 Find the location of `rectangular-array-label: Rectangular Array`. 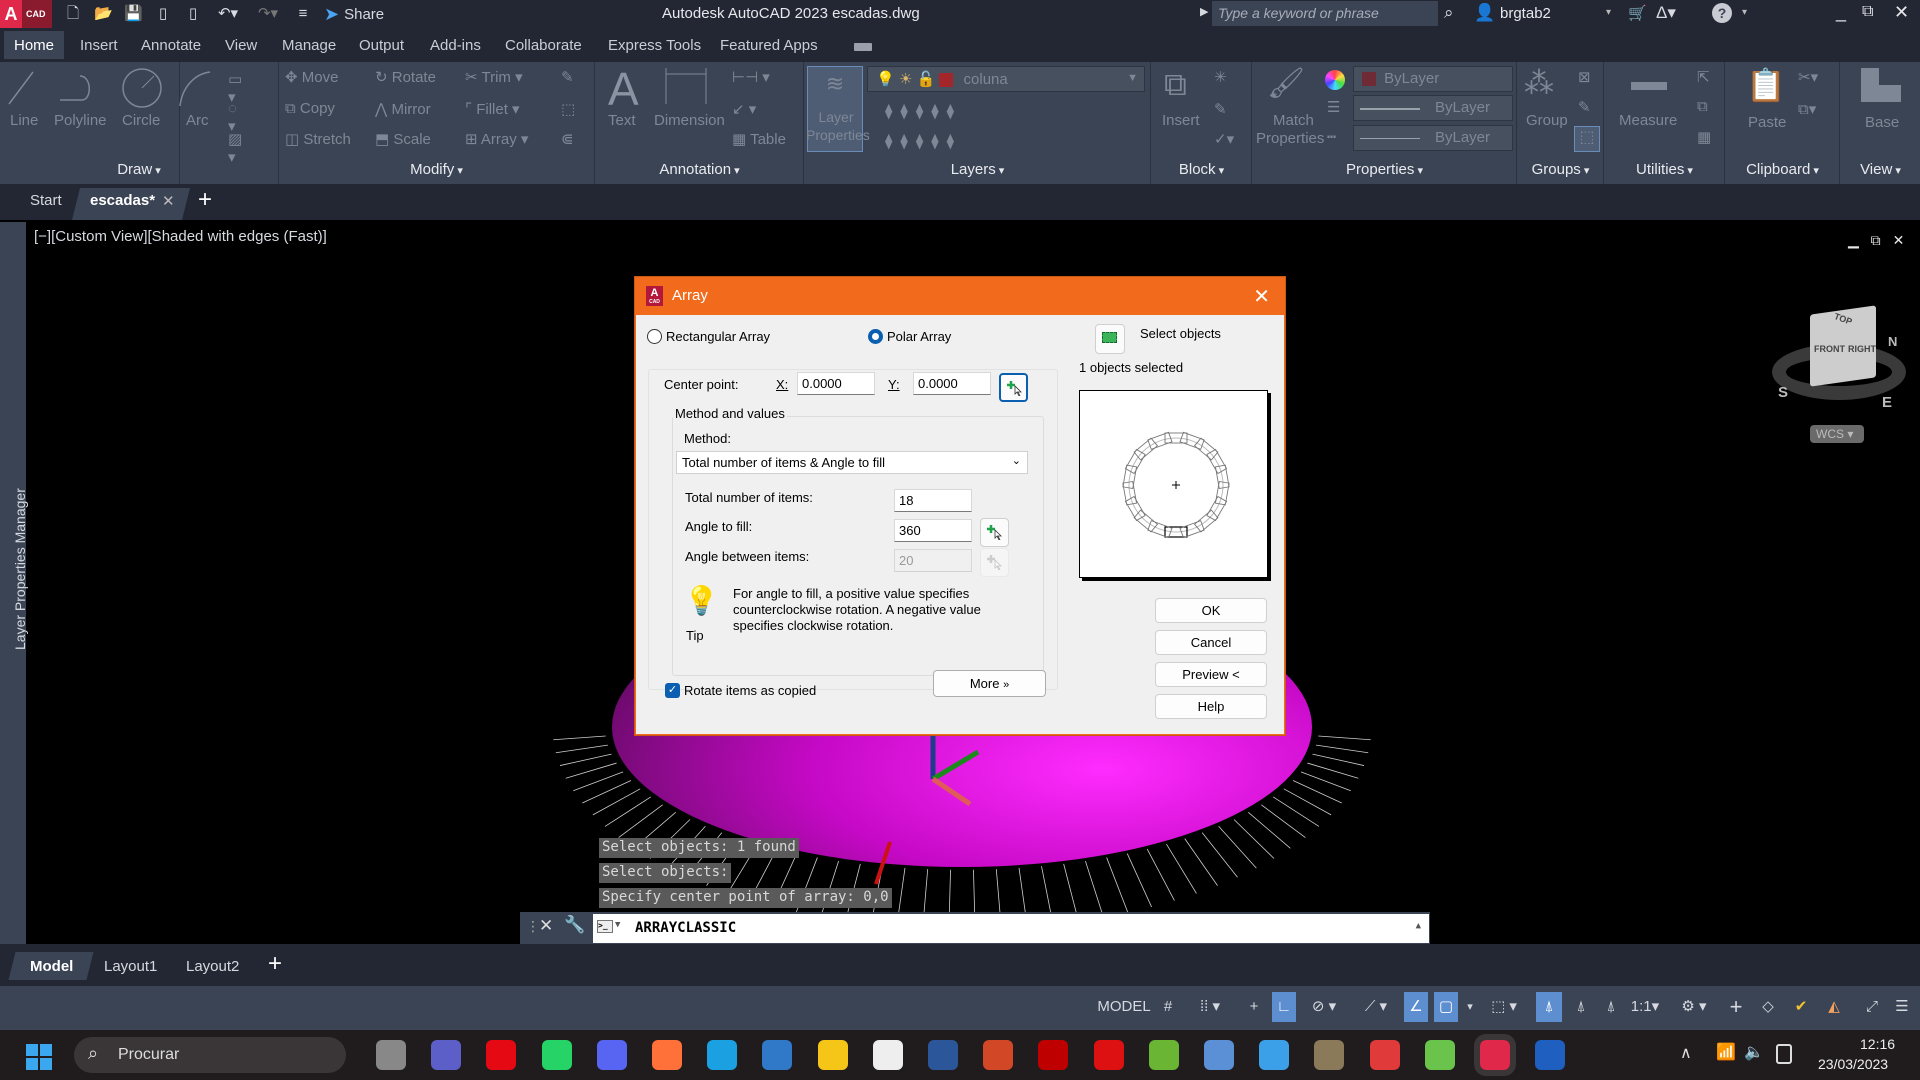

rectangular-array-label: Rectangular Array is located at coordinates (718, 336).